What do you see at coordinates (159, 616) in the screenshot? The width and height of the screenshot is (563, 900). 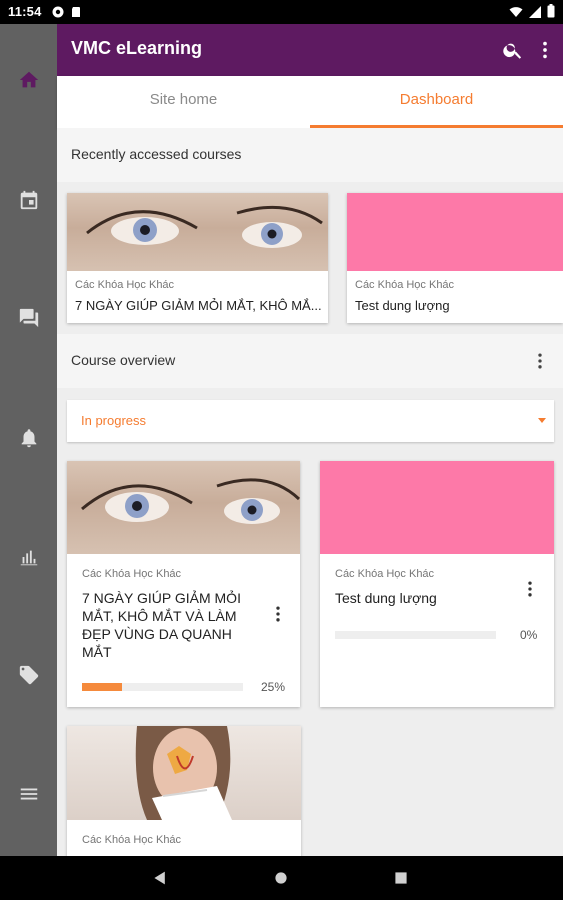 I see `course-title-line: MẮT, KHÔ MẮT VÀ LÀM` at bounding box center [159, 616].